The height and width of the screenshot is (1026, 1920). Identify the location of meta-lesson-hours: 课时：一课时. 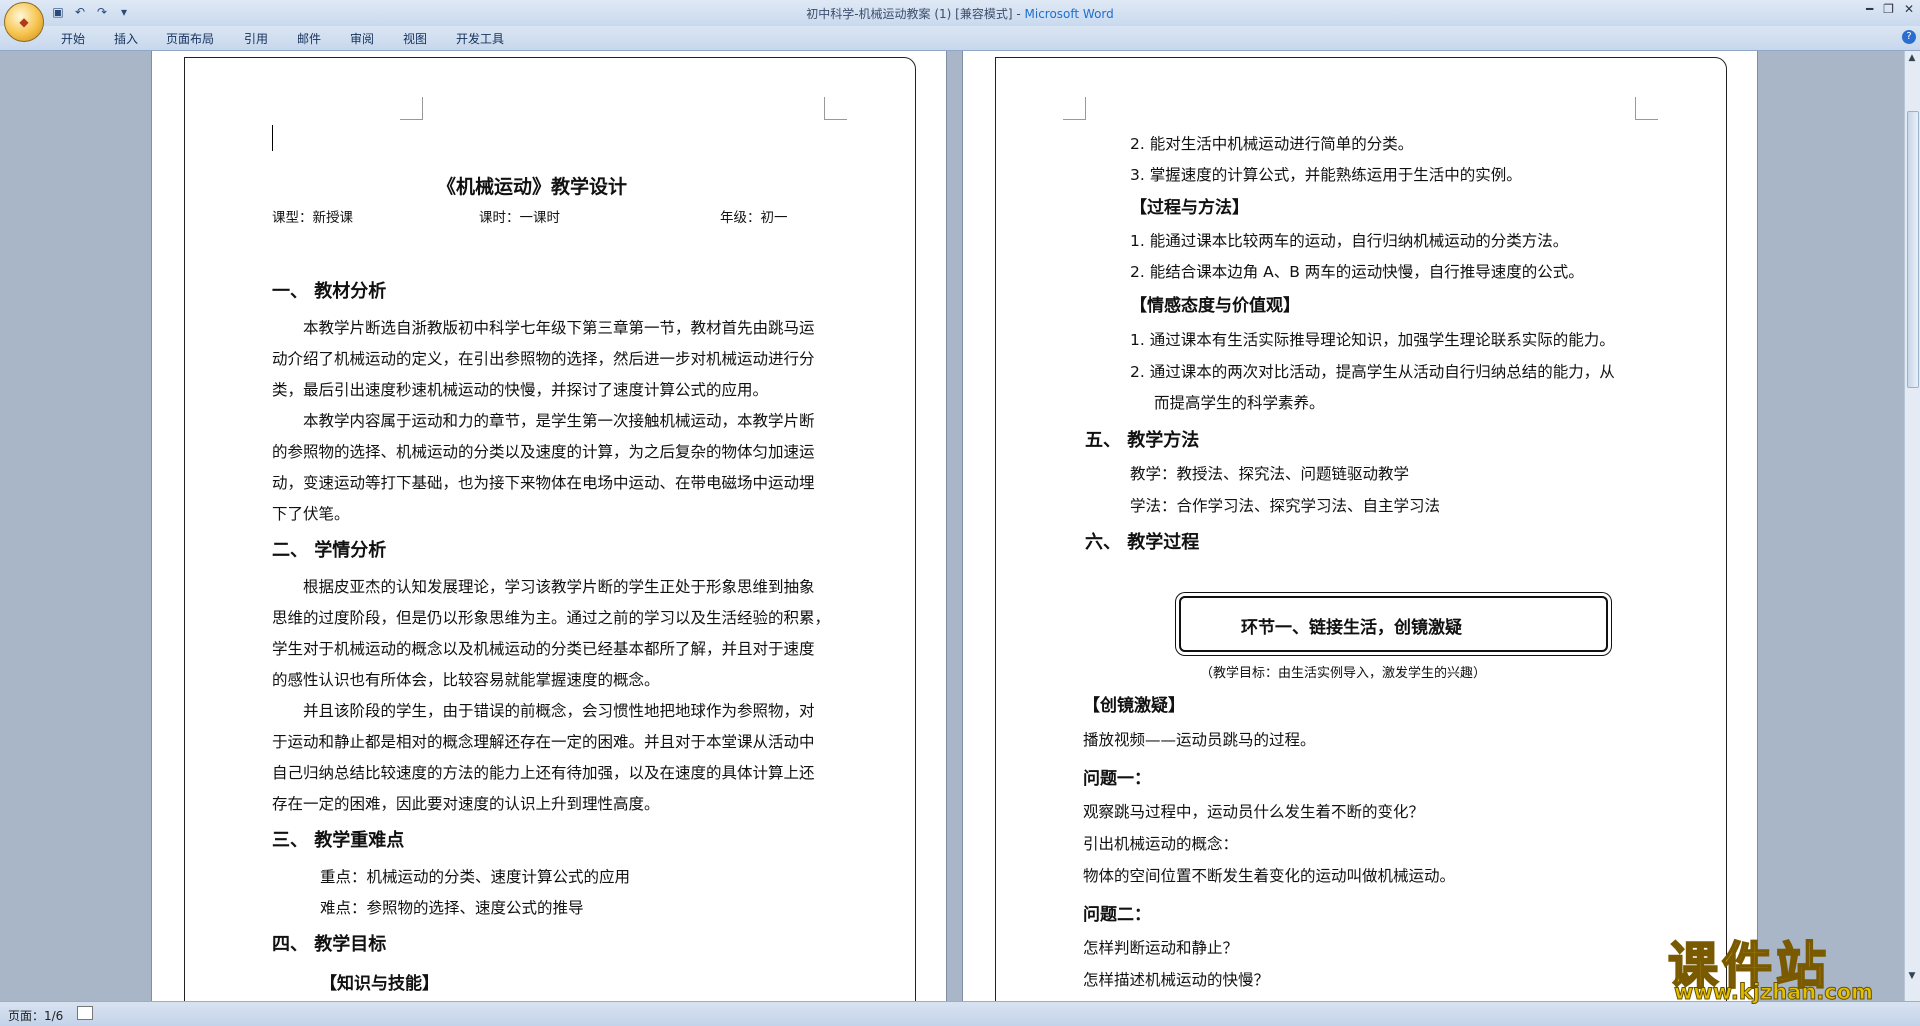
(519, 218).